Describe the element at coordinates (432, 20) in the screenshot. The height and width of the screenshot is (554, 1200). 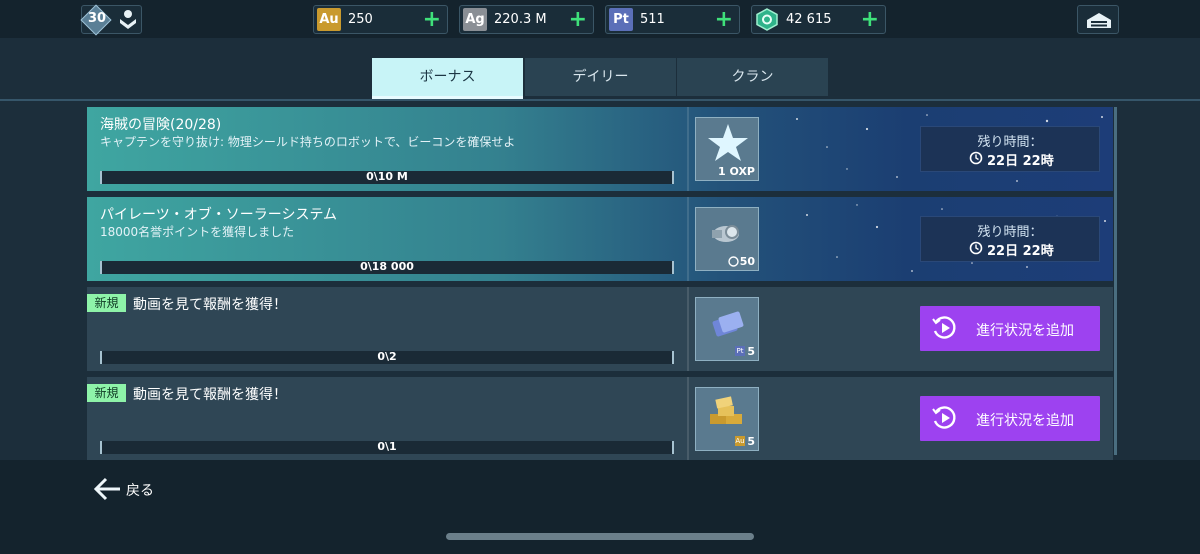
I see `add-gold-button: +` at that location.